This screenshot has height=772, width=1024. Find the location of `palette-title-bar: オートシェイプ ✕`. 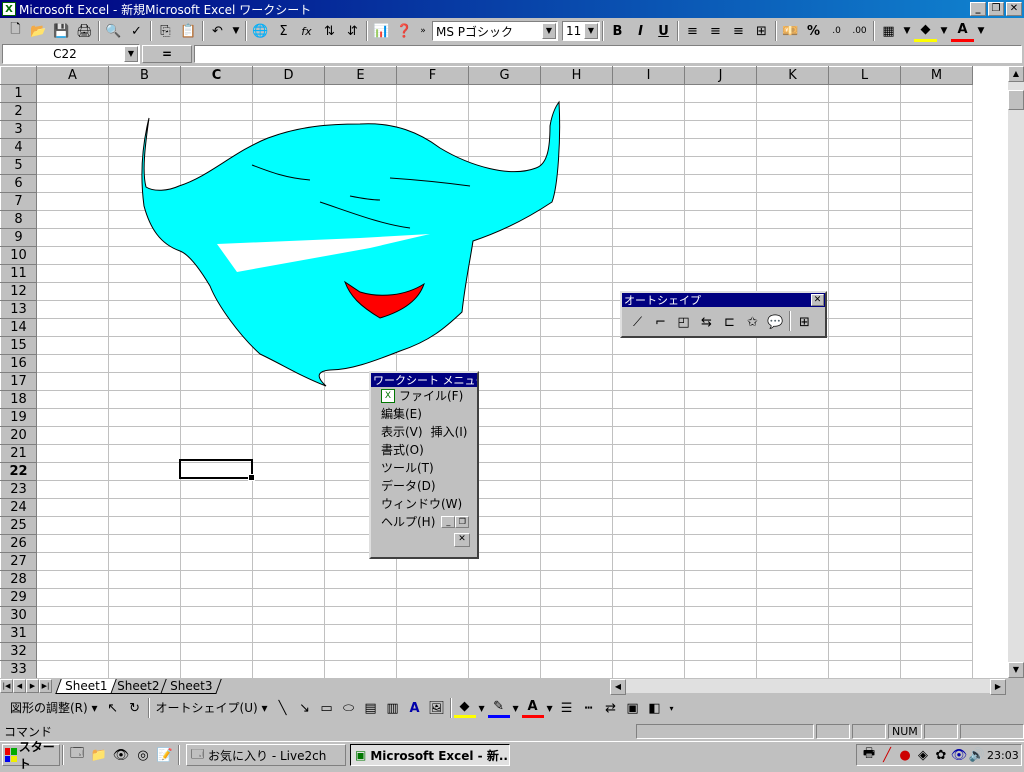

palette-title-bar: オートシェイプ ✕ is located at coordinates (723, 300).